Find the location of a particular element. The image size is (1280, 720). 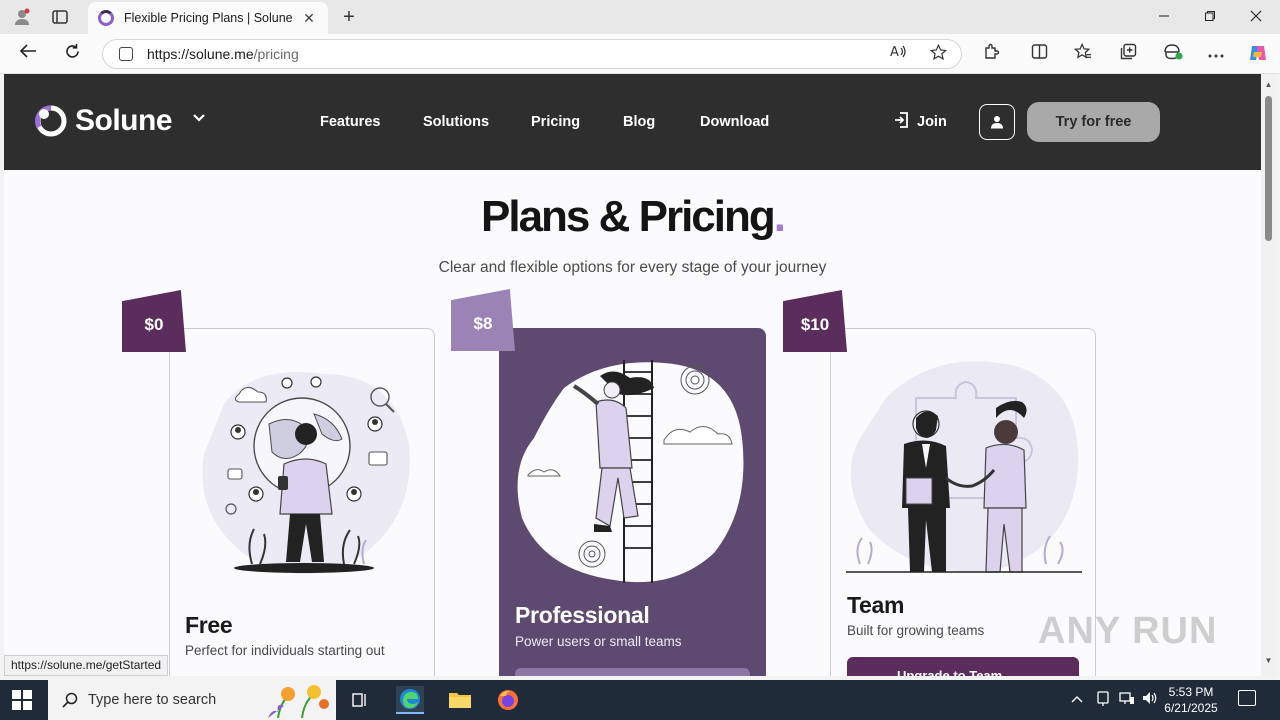

professional-plan-illustration is located at coordinates (630, 471).